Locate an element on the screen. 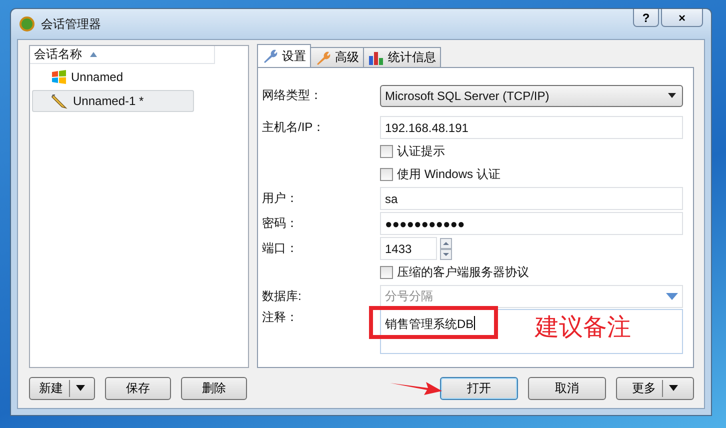 This screenshot has height=428, width=726. field-label: 端口： is located at coordinates (280, 248).